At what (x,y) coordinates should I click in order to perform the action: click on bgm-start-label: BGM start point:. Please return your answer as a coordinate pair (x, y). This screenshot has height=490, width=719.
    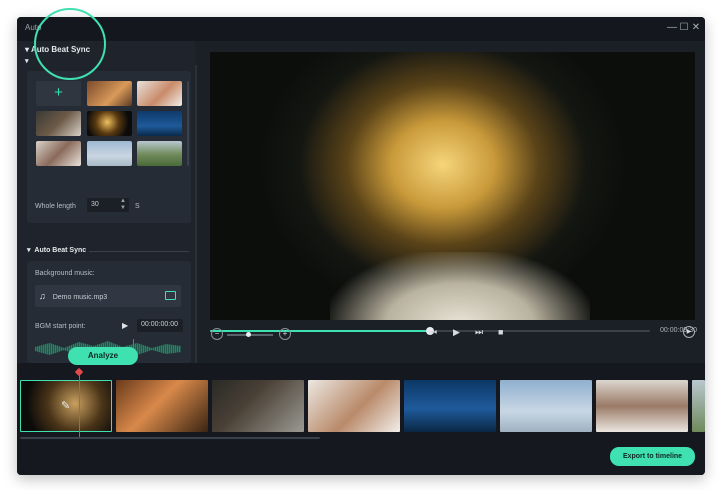
    Looking at the image, I should click on (60, 326).